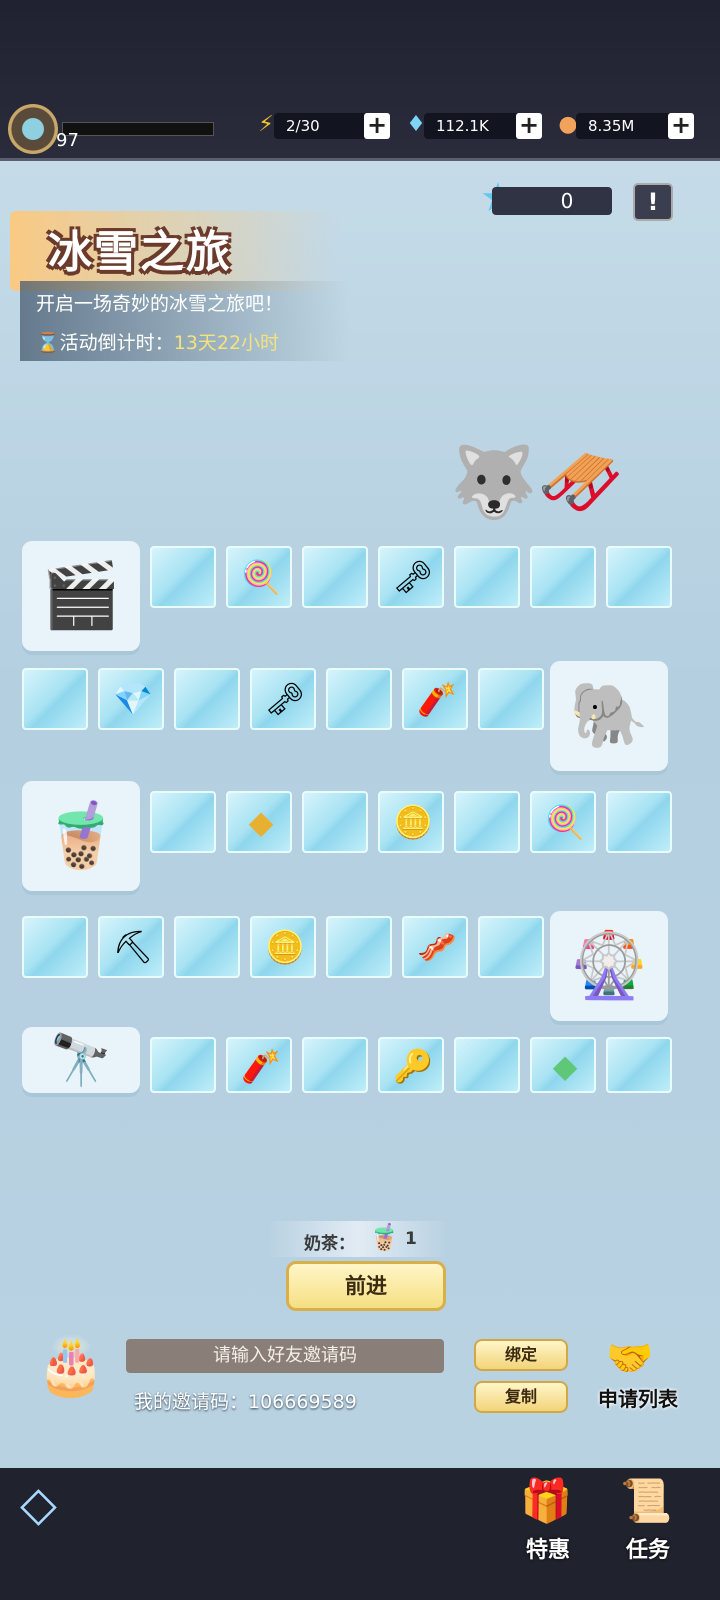 The width and height of the screenshot is (720, 1600). I want to click on bind-button: 绑定, so click(521, 1355).